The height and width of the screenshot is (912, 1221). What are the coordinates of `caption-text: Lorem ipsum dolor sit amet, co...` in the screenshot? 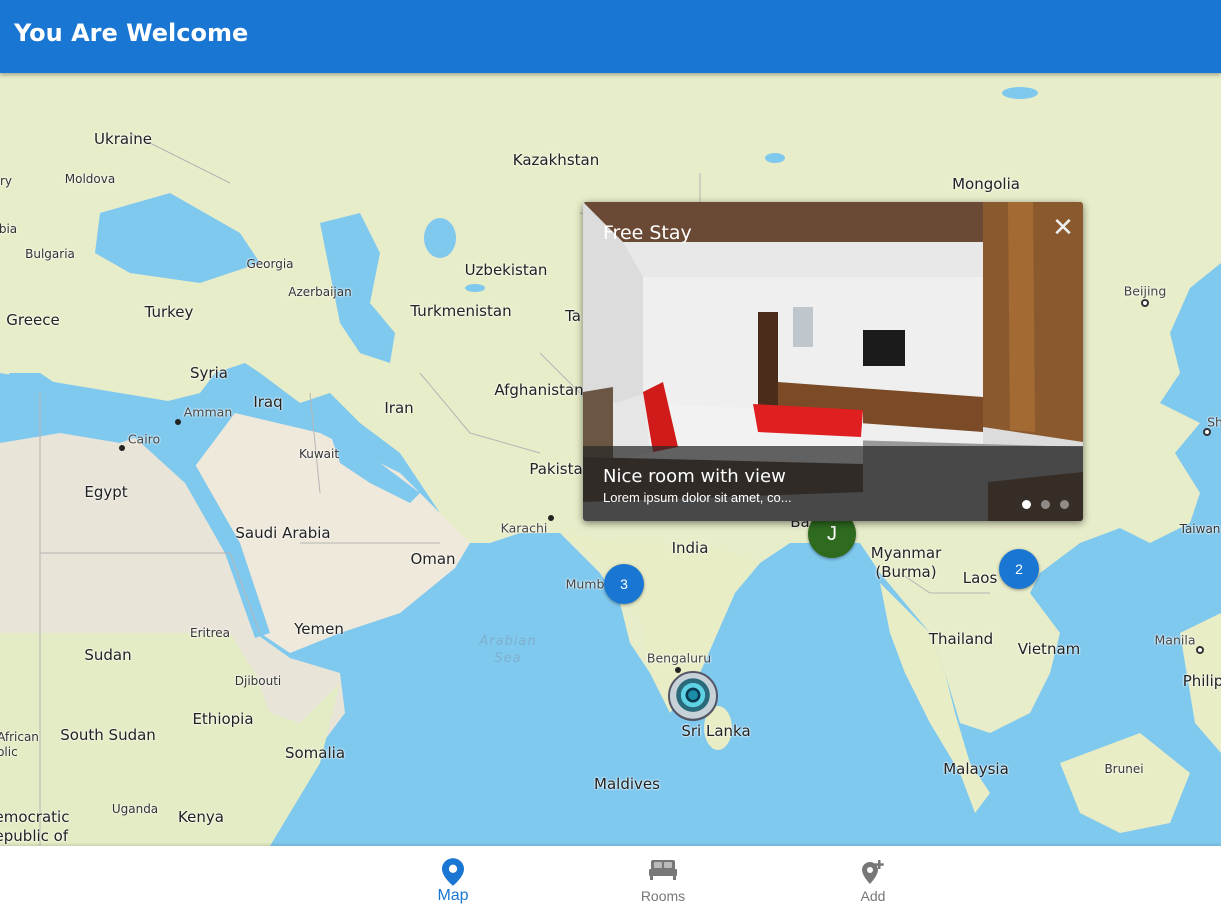 It's located at (697, 497).